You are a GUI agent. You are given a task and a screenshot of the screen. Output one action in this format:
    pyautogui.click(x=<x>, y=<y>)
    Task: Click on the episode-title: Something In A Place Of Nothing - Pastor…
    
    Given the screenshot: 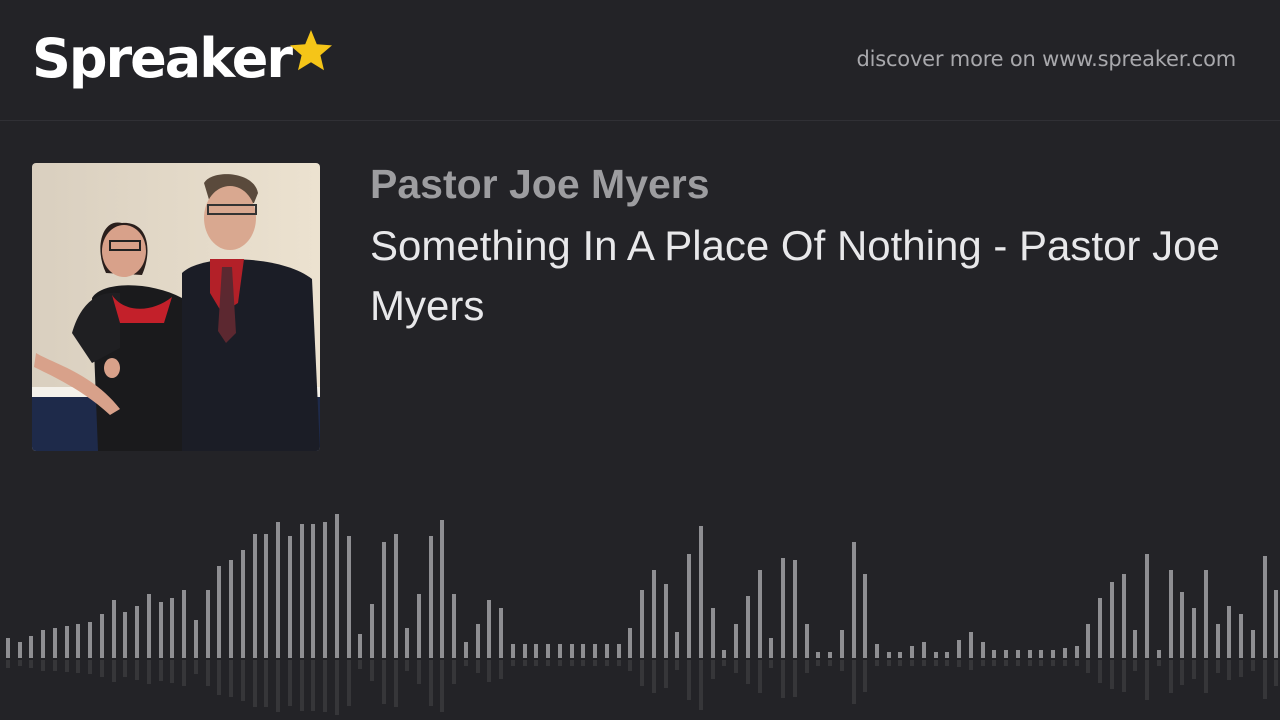 What is the action you would take?
    pyautogui.click(x=810, y=276)
    